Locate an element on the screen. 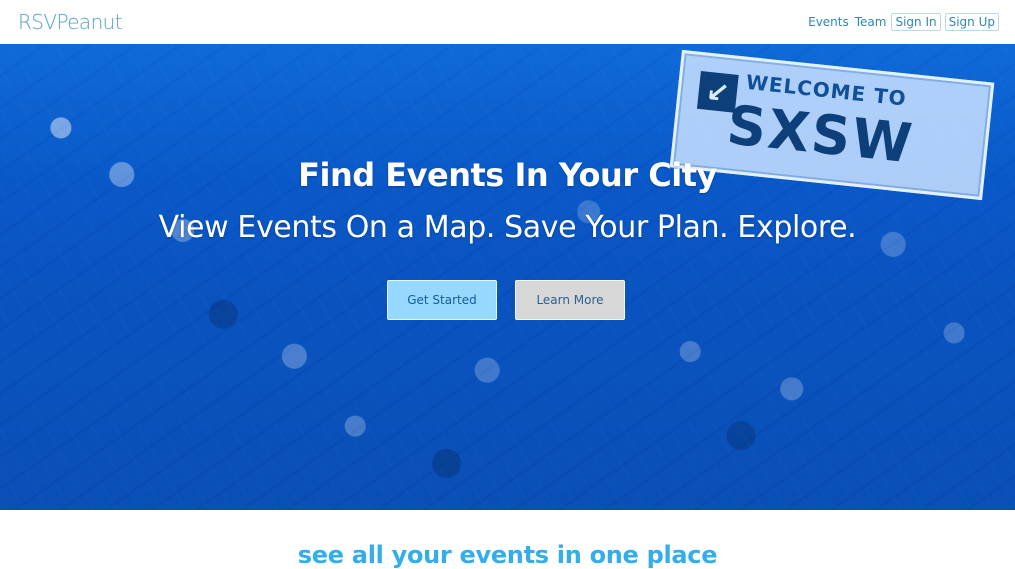 Image resolution: width=1015 pixels, height=569 pixels. site-logo: RSVPeanut is located at coordinates (70, 22).